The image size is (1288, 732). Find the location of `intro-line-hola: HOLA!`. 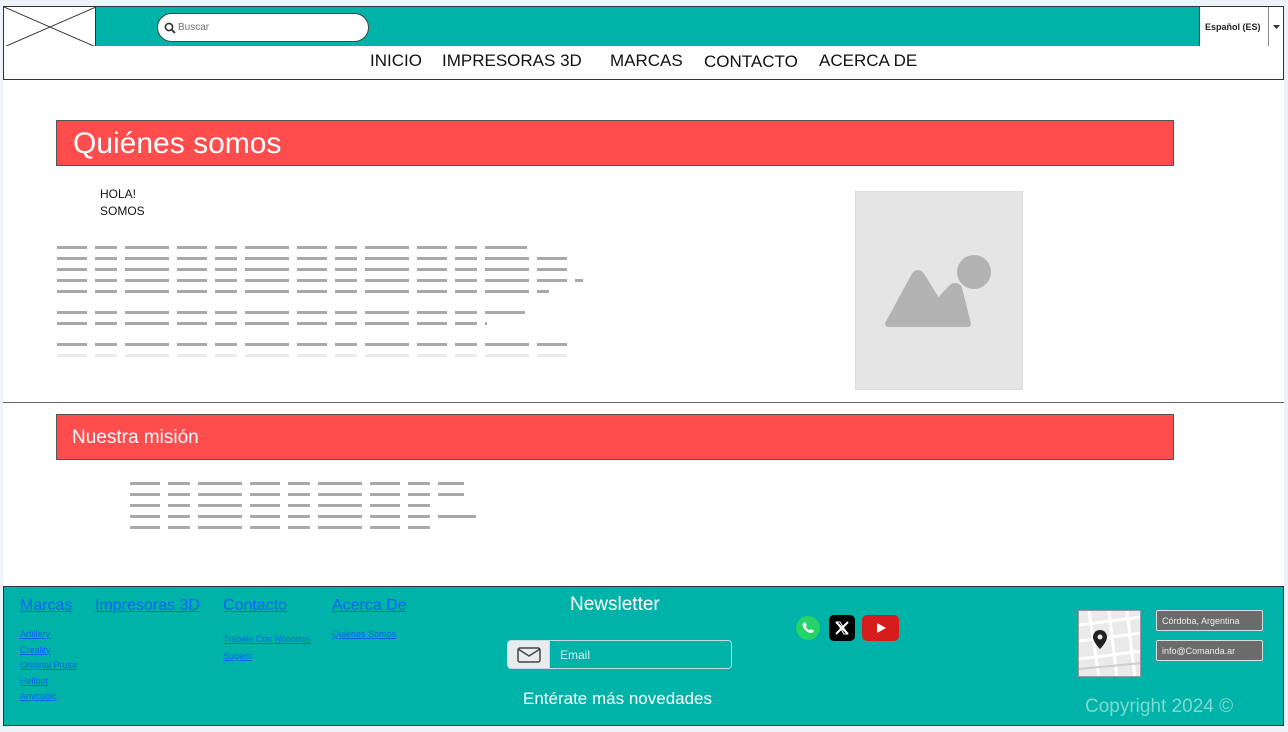

intro-line-hola: HOLA! is located at coordinates (118, 194).